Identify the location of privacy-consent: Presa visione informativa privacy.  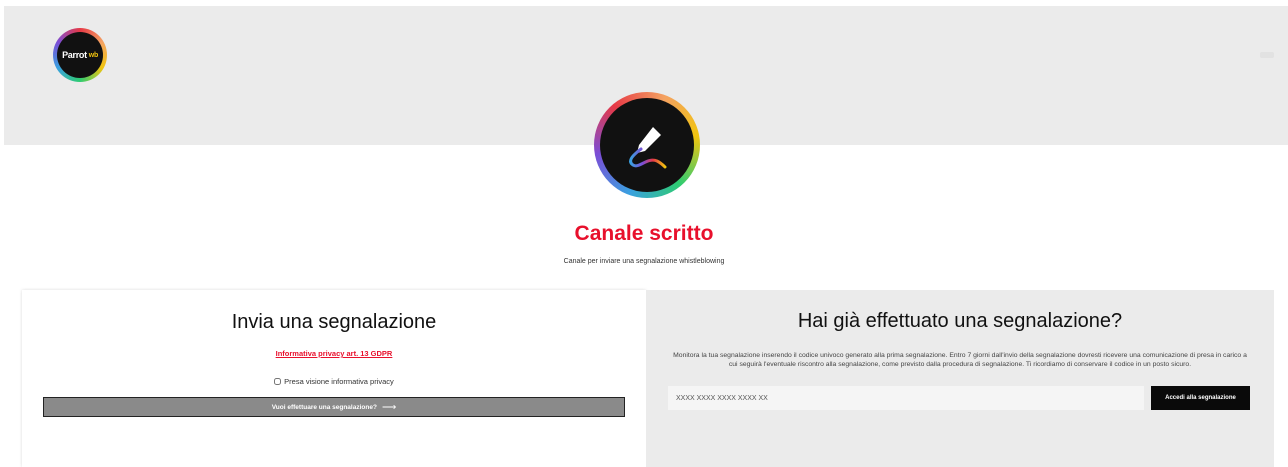
(334, 381).